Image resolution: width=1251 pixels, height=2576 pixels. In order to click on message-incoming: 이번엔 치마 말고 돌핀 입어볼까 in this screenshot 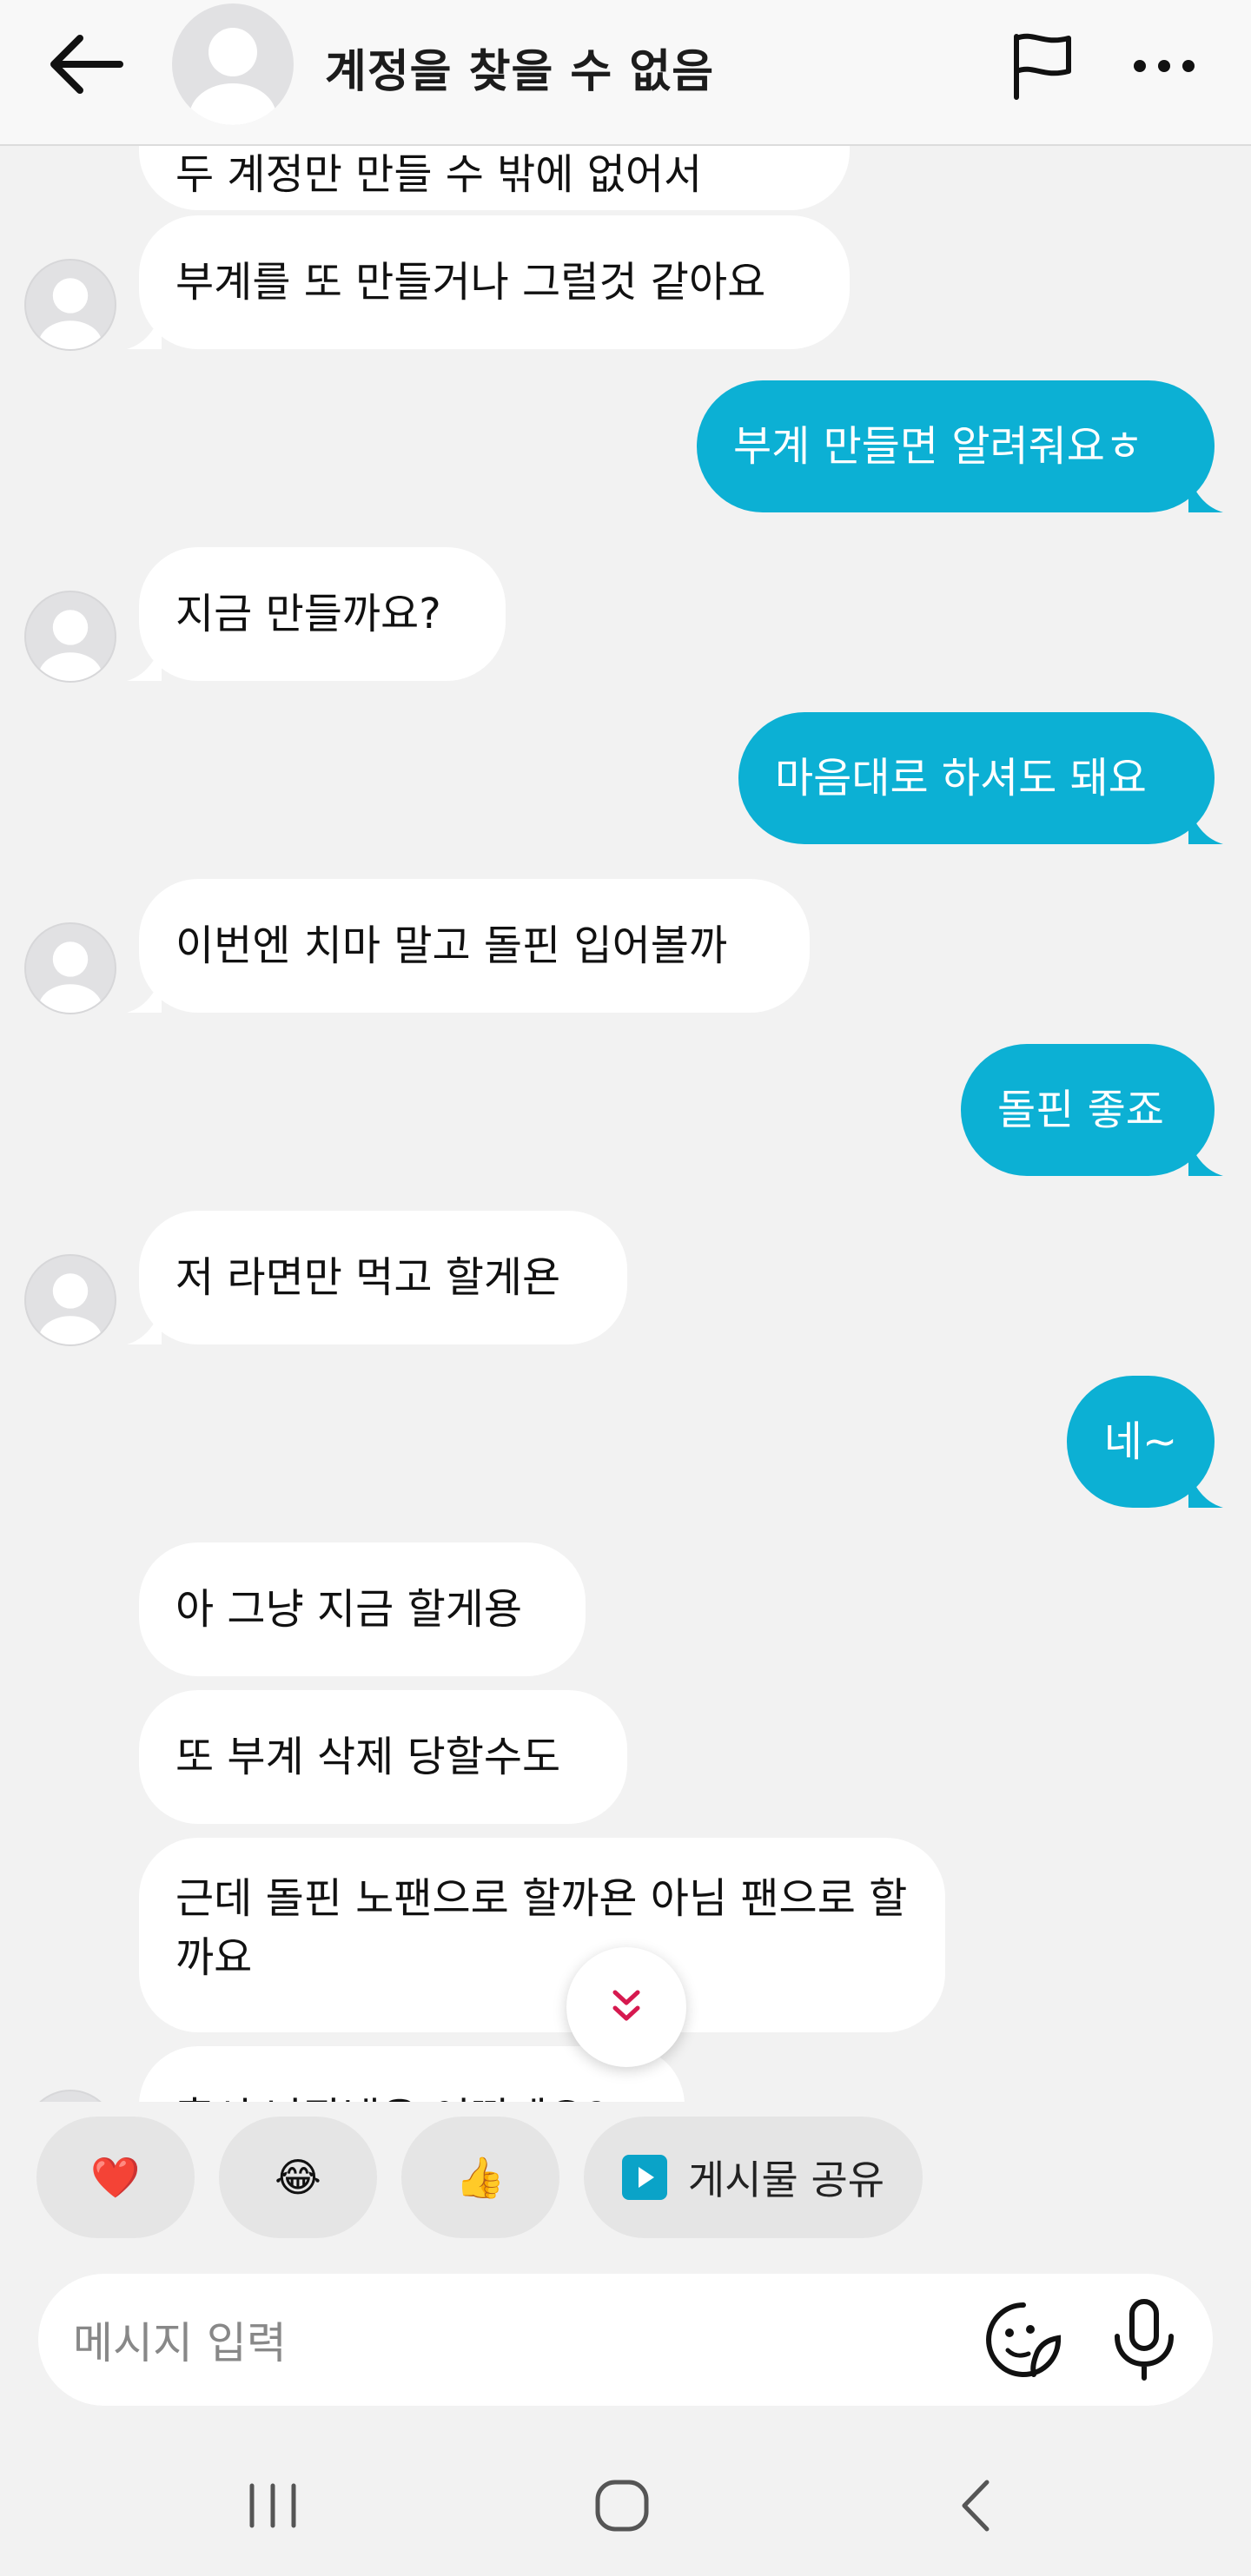, I will do `click(468, 946)`.